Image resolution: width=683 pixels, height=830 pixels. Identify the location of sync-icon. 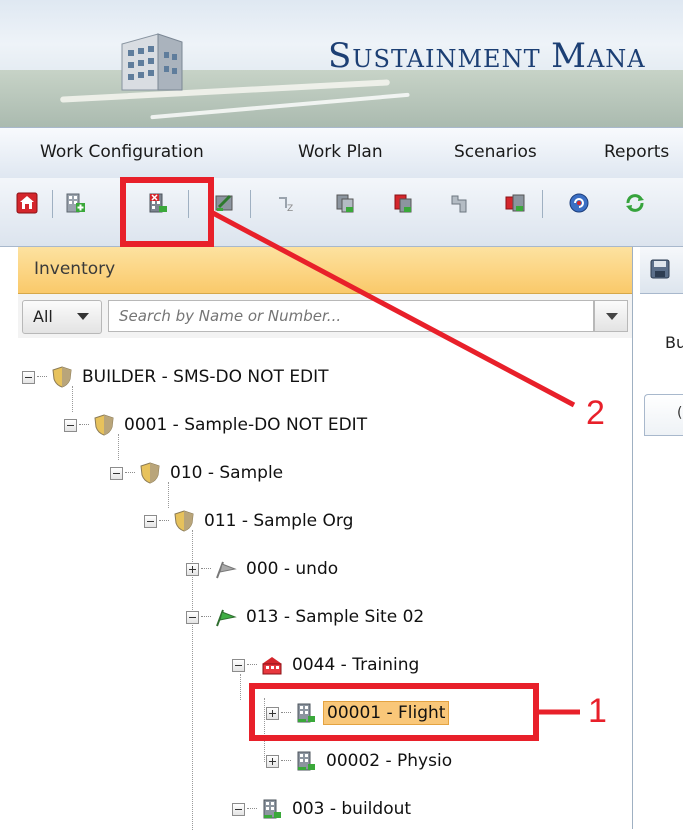
(635, 203).